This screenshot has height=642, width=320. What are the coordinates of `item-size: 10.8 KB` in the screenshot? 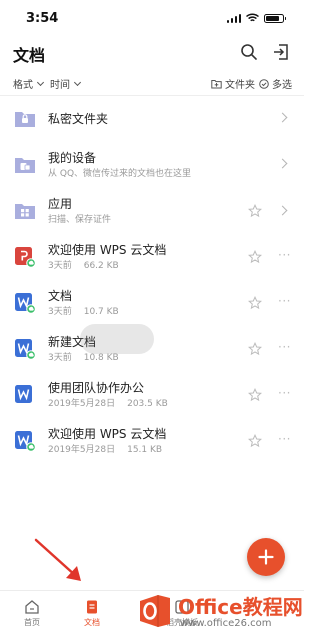 It's located at (101, 358).